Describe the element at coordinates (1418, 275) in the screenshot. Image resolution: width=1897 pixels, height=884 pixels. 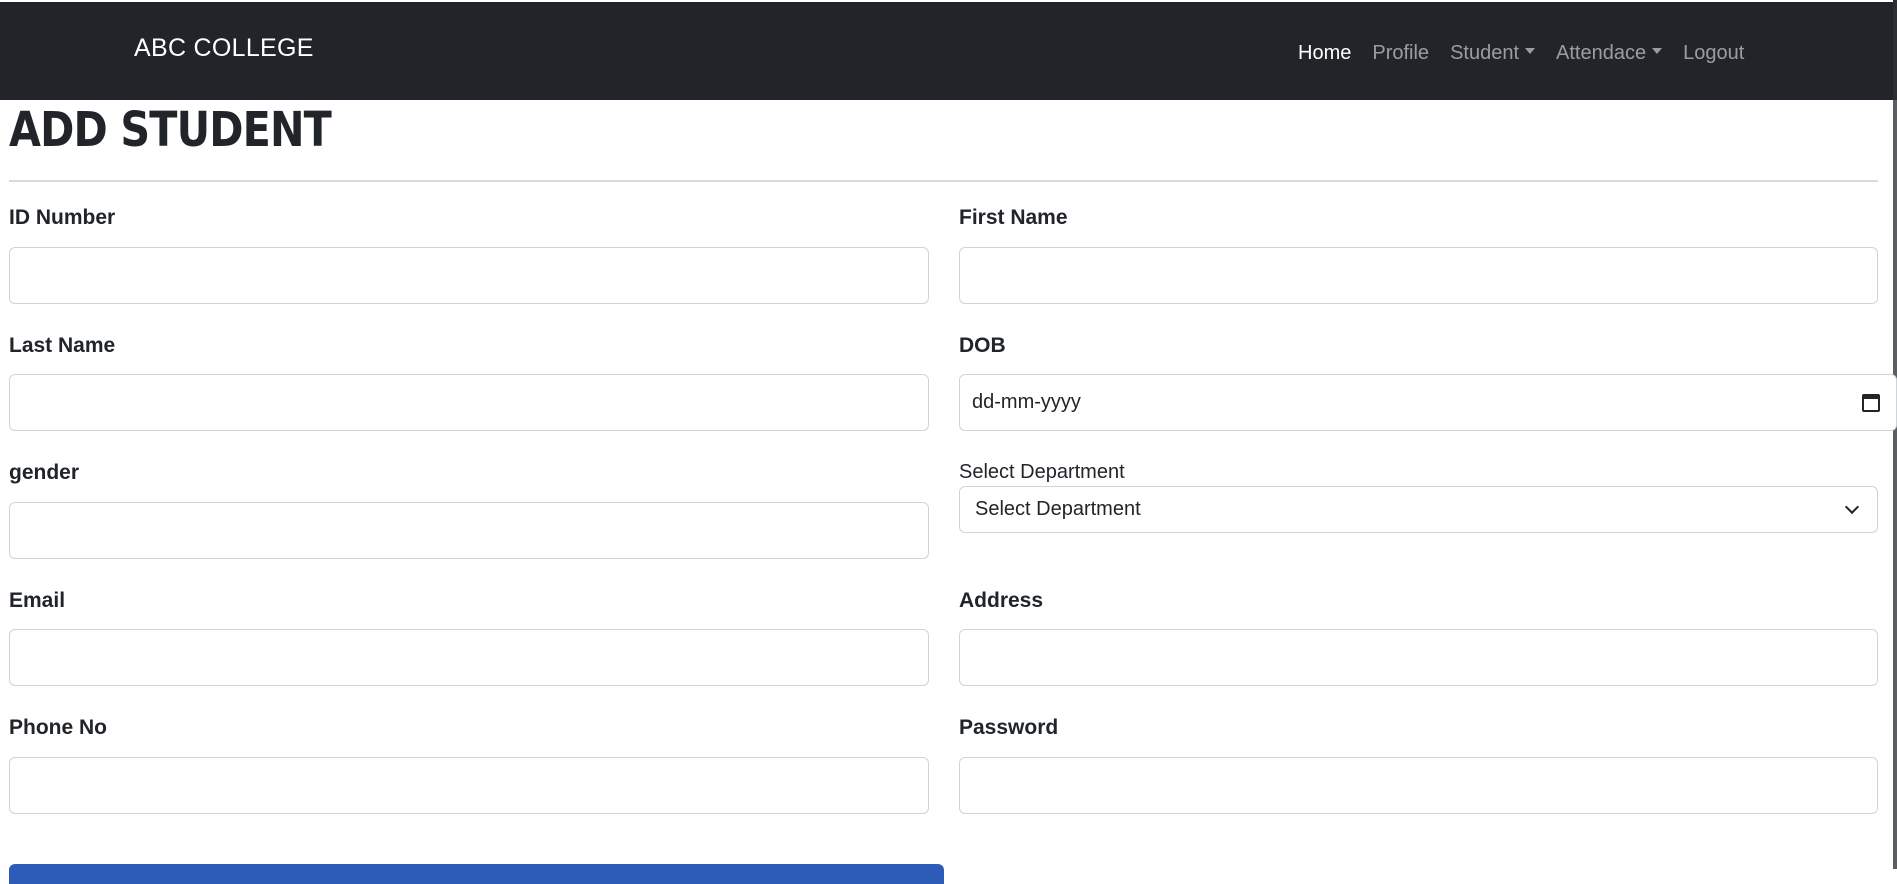
I see `first-name-input` at that location.